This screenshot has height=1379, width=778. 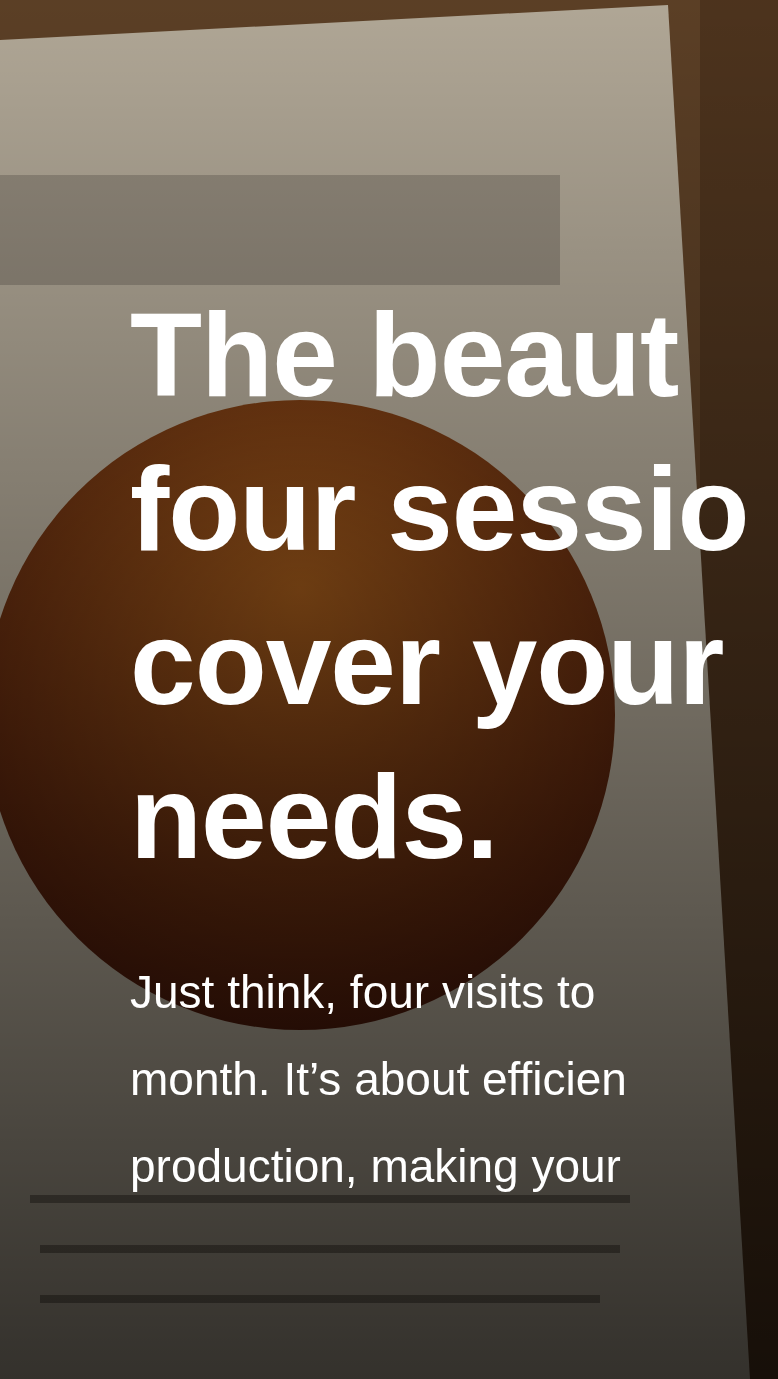 I want to click on heading-line: The beaut, so click(x=404, y=355).